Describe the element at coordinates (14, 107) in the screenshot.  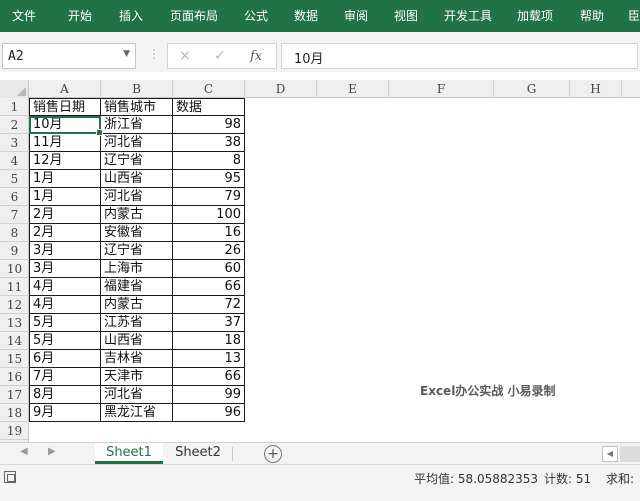
I see `row-header: 1` at that location.